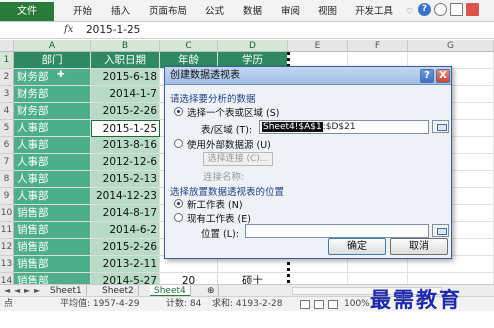  I want to click on page-break-view-icon, so click(333, 304).